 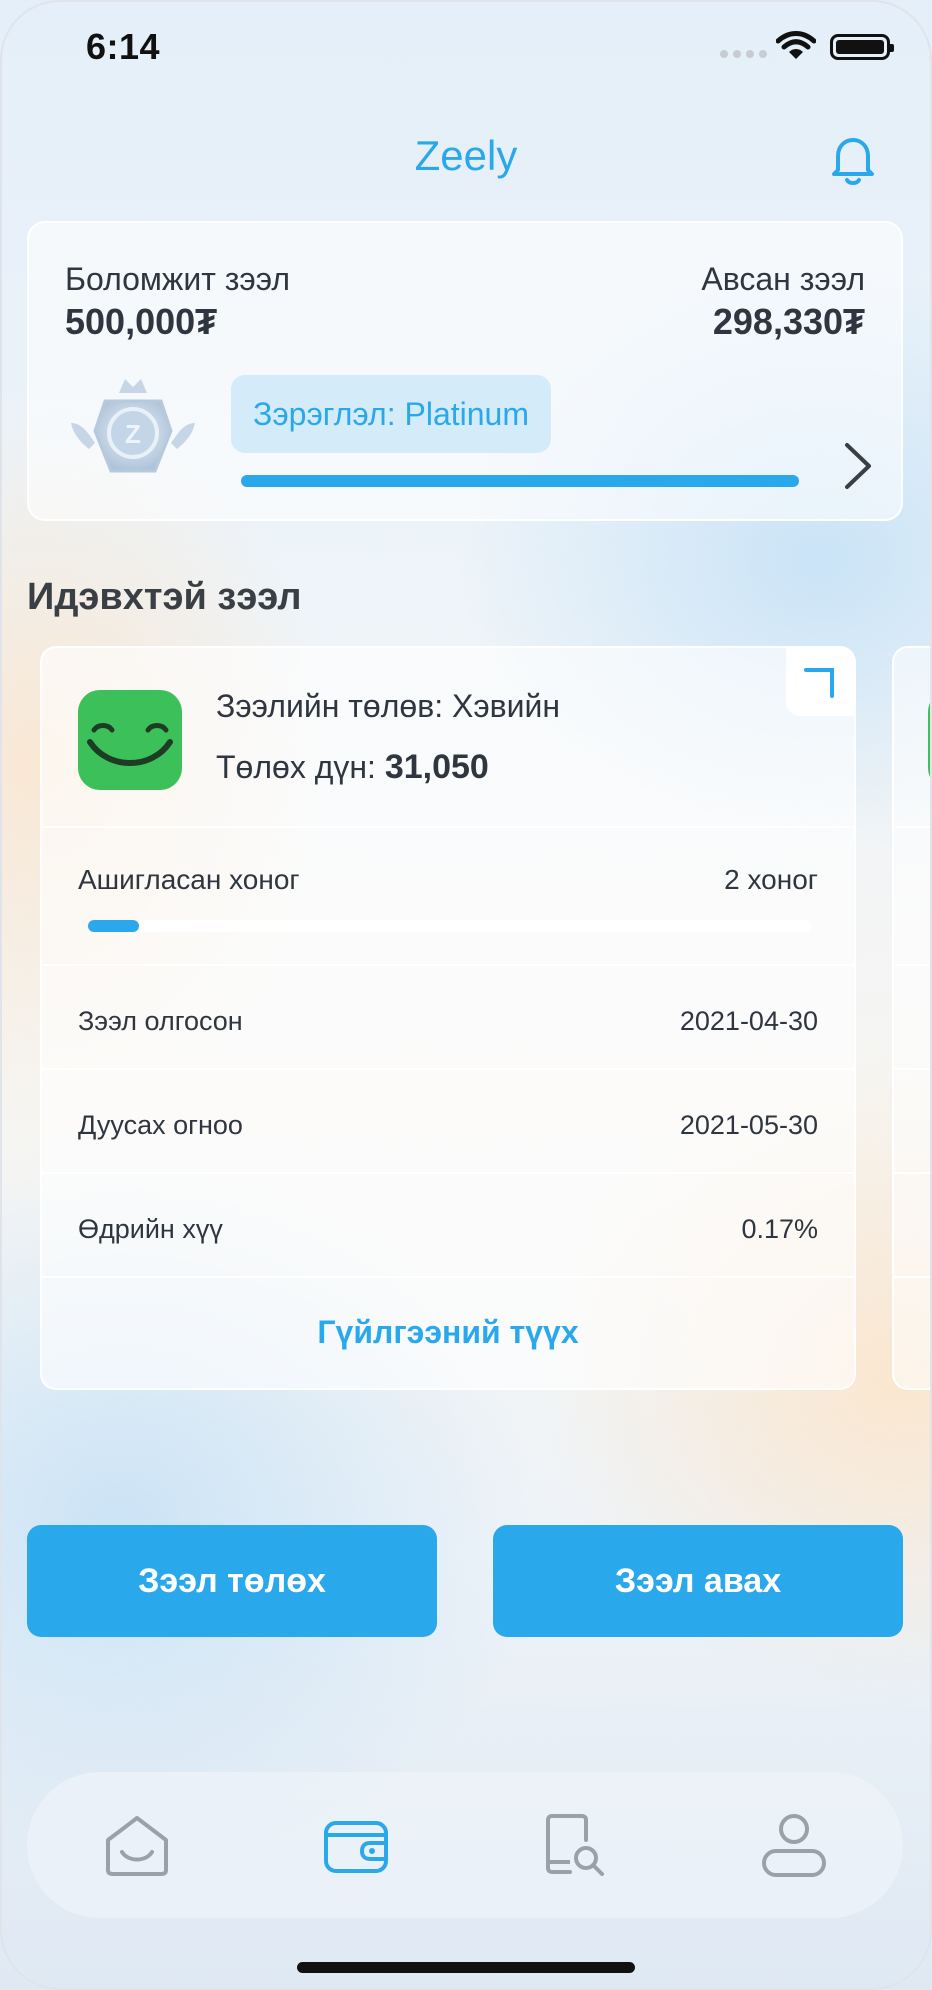 What do you see at coordinates (123, 46) in the screenshot?
I see `status-time: 6:14` at bounding box center [123, 46].